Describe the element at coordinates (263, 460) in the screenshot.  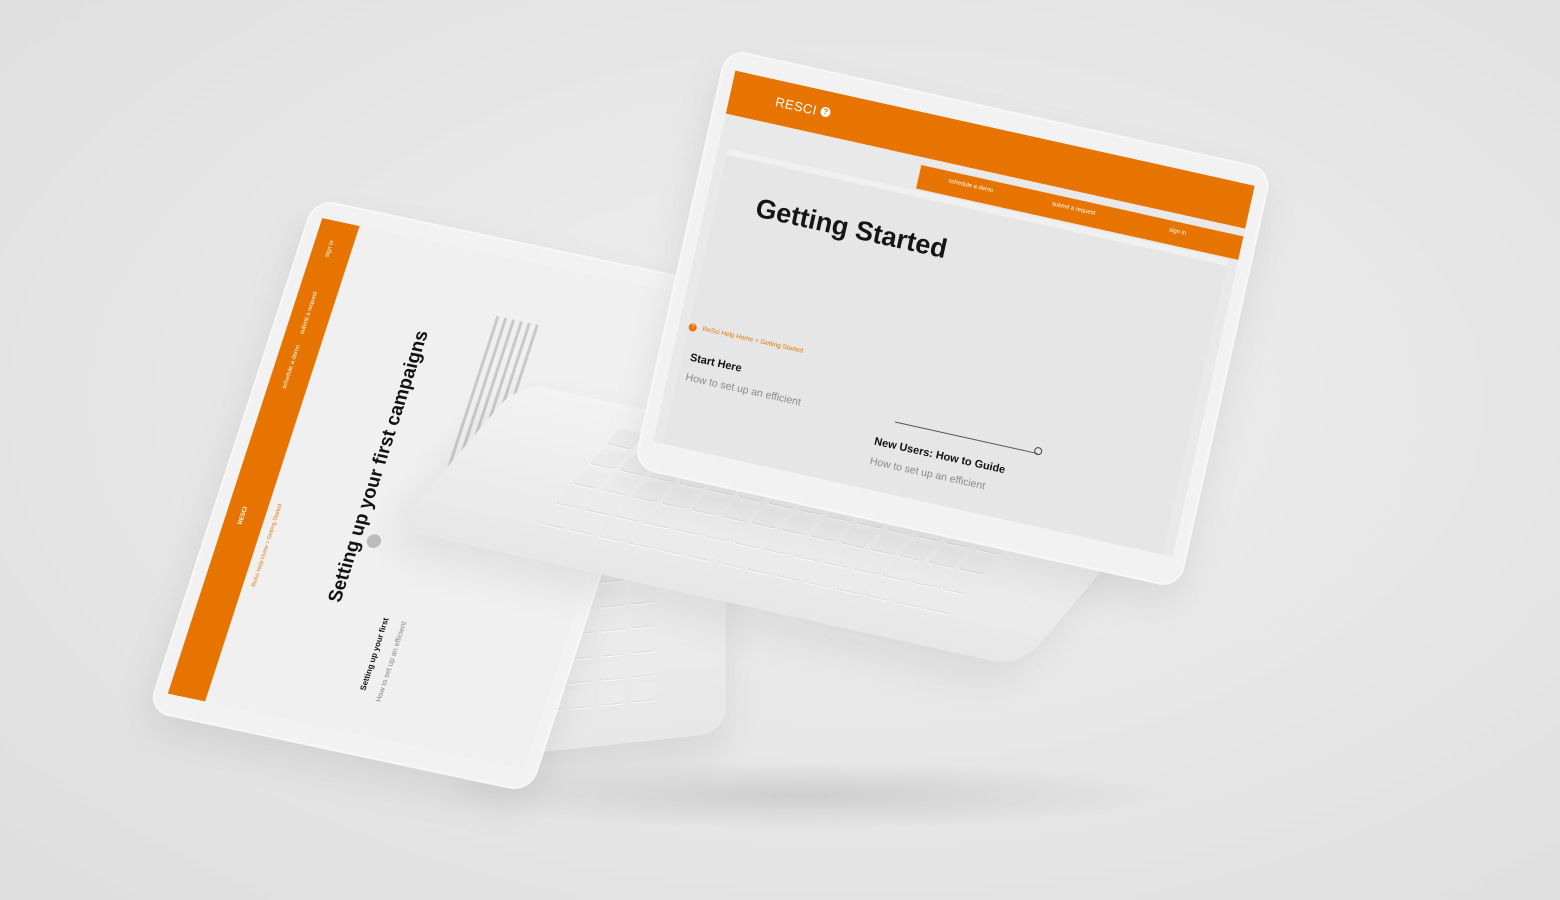
I see `left-header-bar` at that location.